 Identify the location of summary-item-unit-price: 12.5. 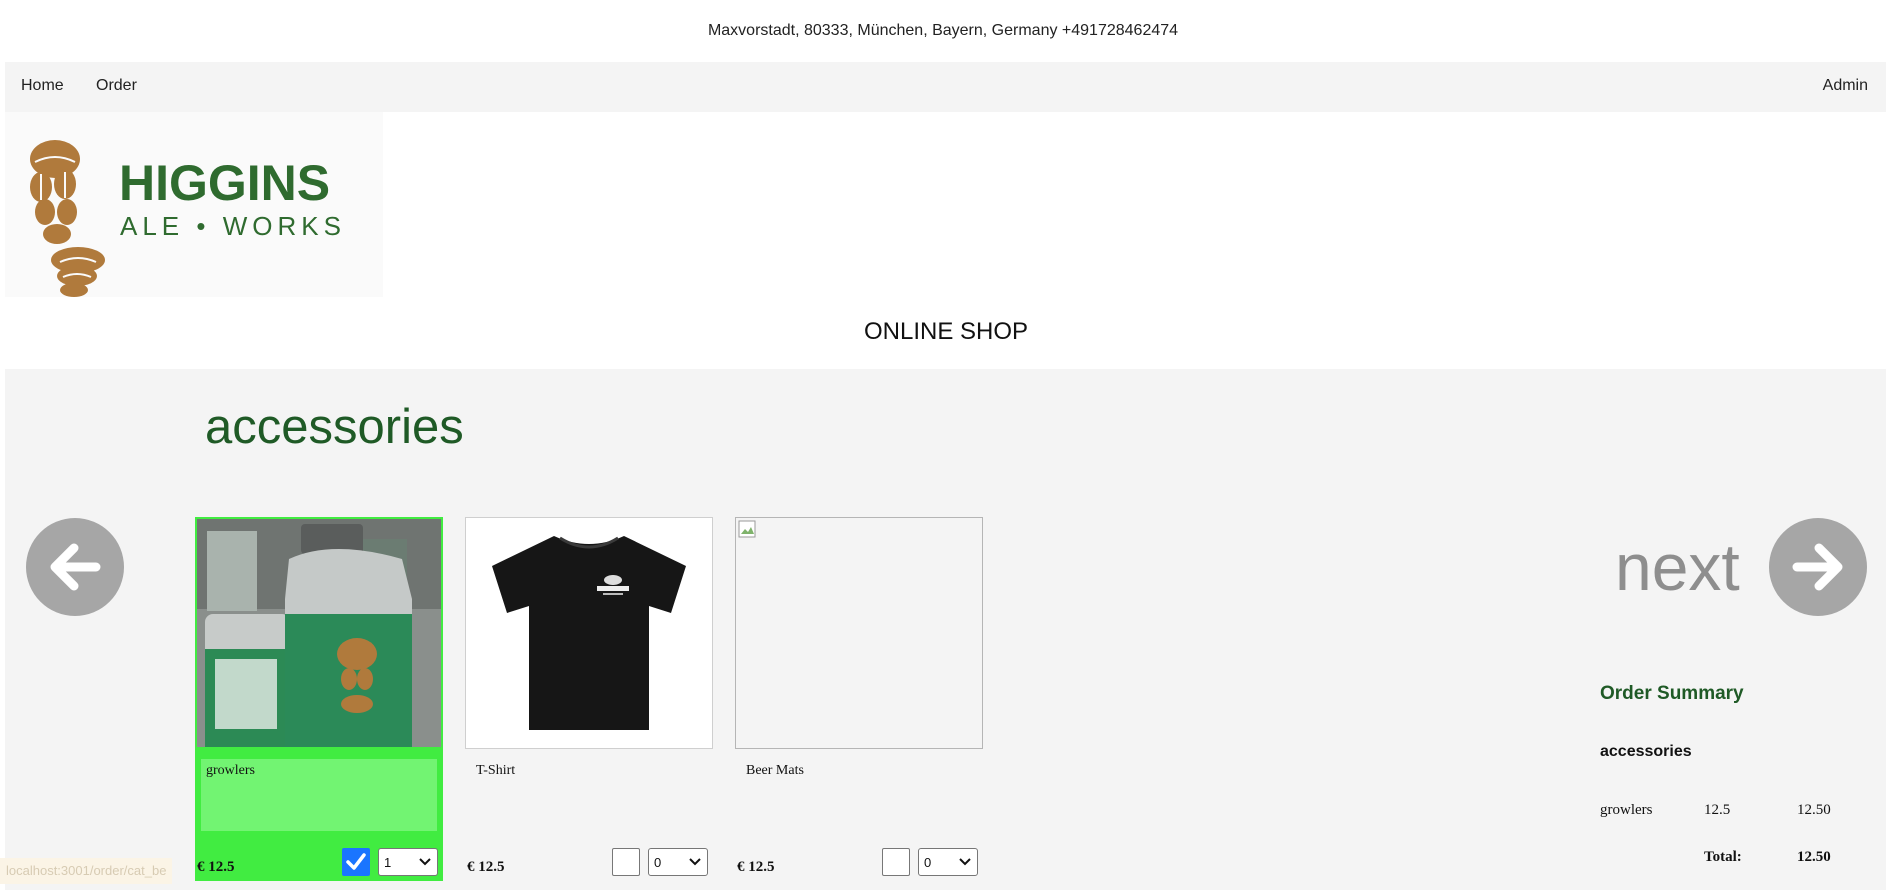
(1717, 810).